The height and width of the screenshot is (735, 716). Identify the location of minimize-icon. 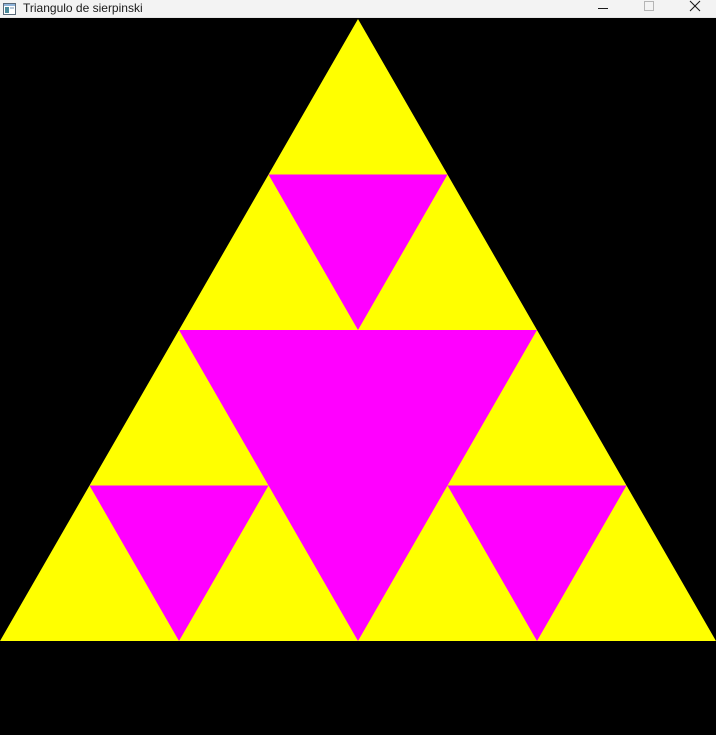
(603, 8).